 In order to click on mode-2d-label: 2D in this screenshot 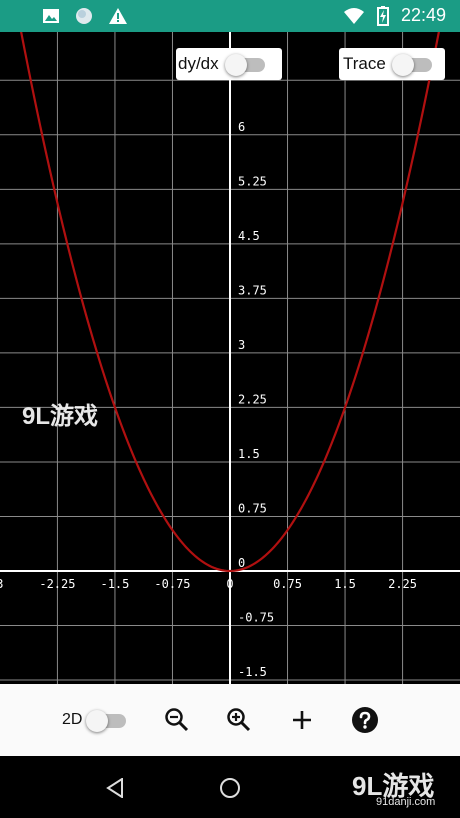, I will do `click(72, 719)`.